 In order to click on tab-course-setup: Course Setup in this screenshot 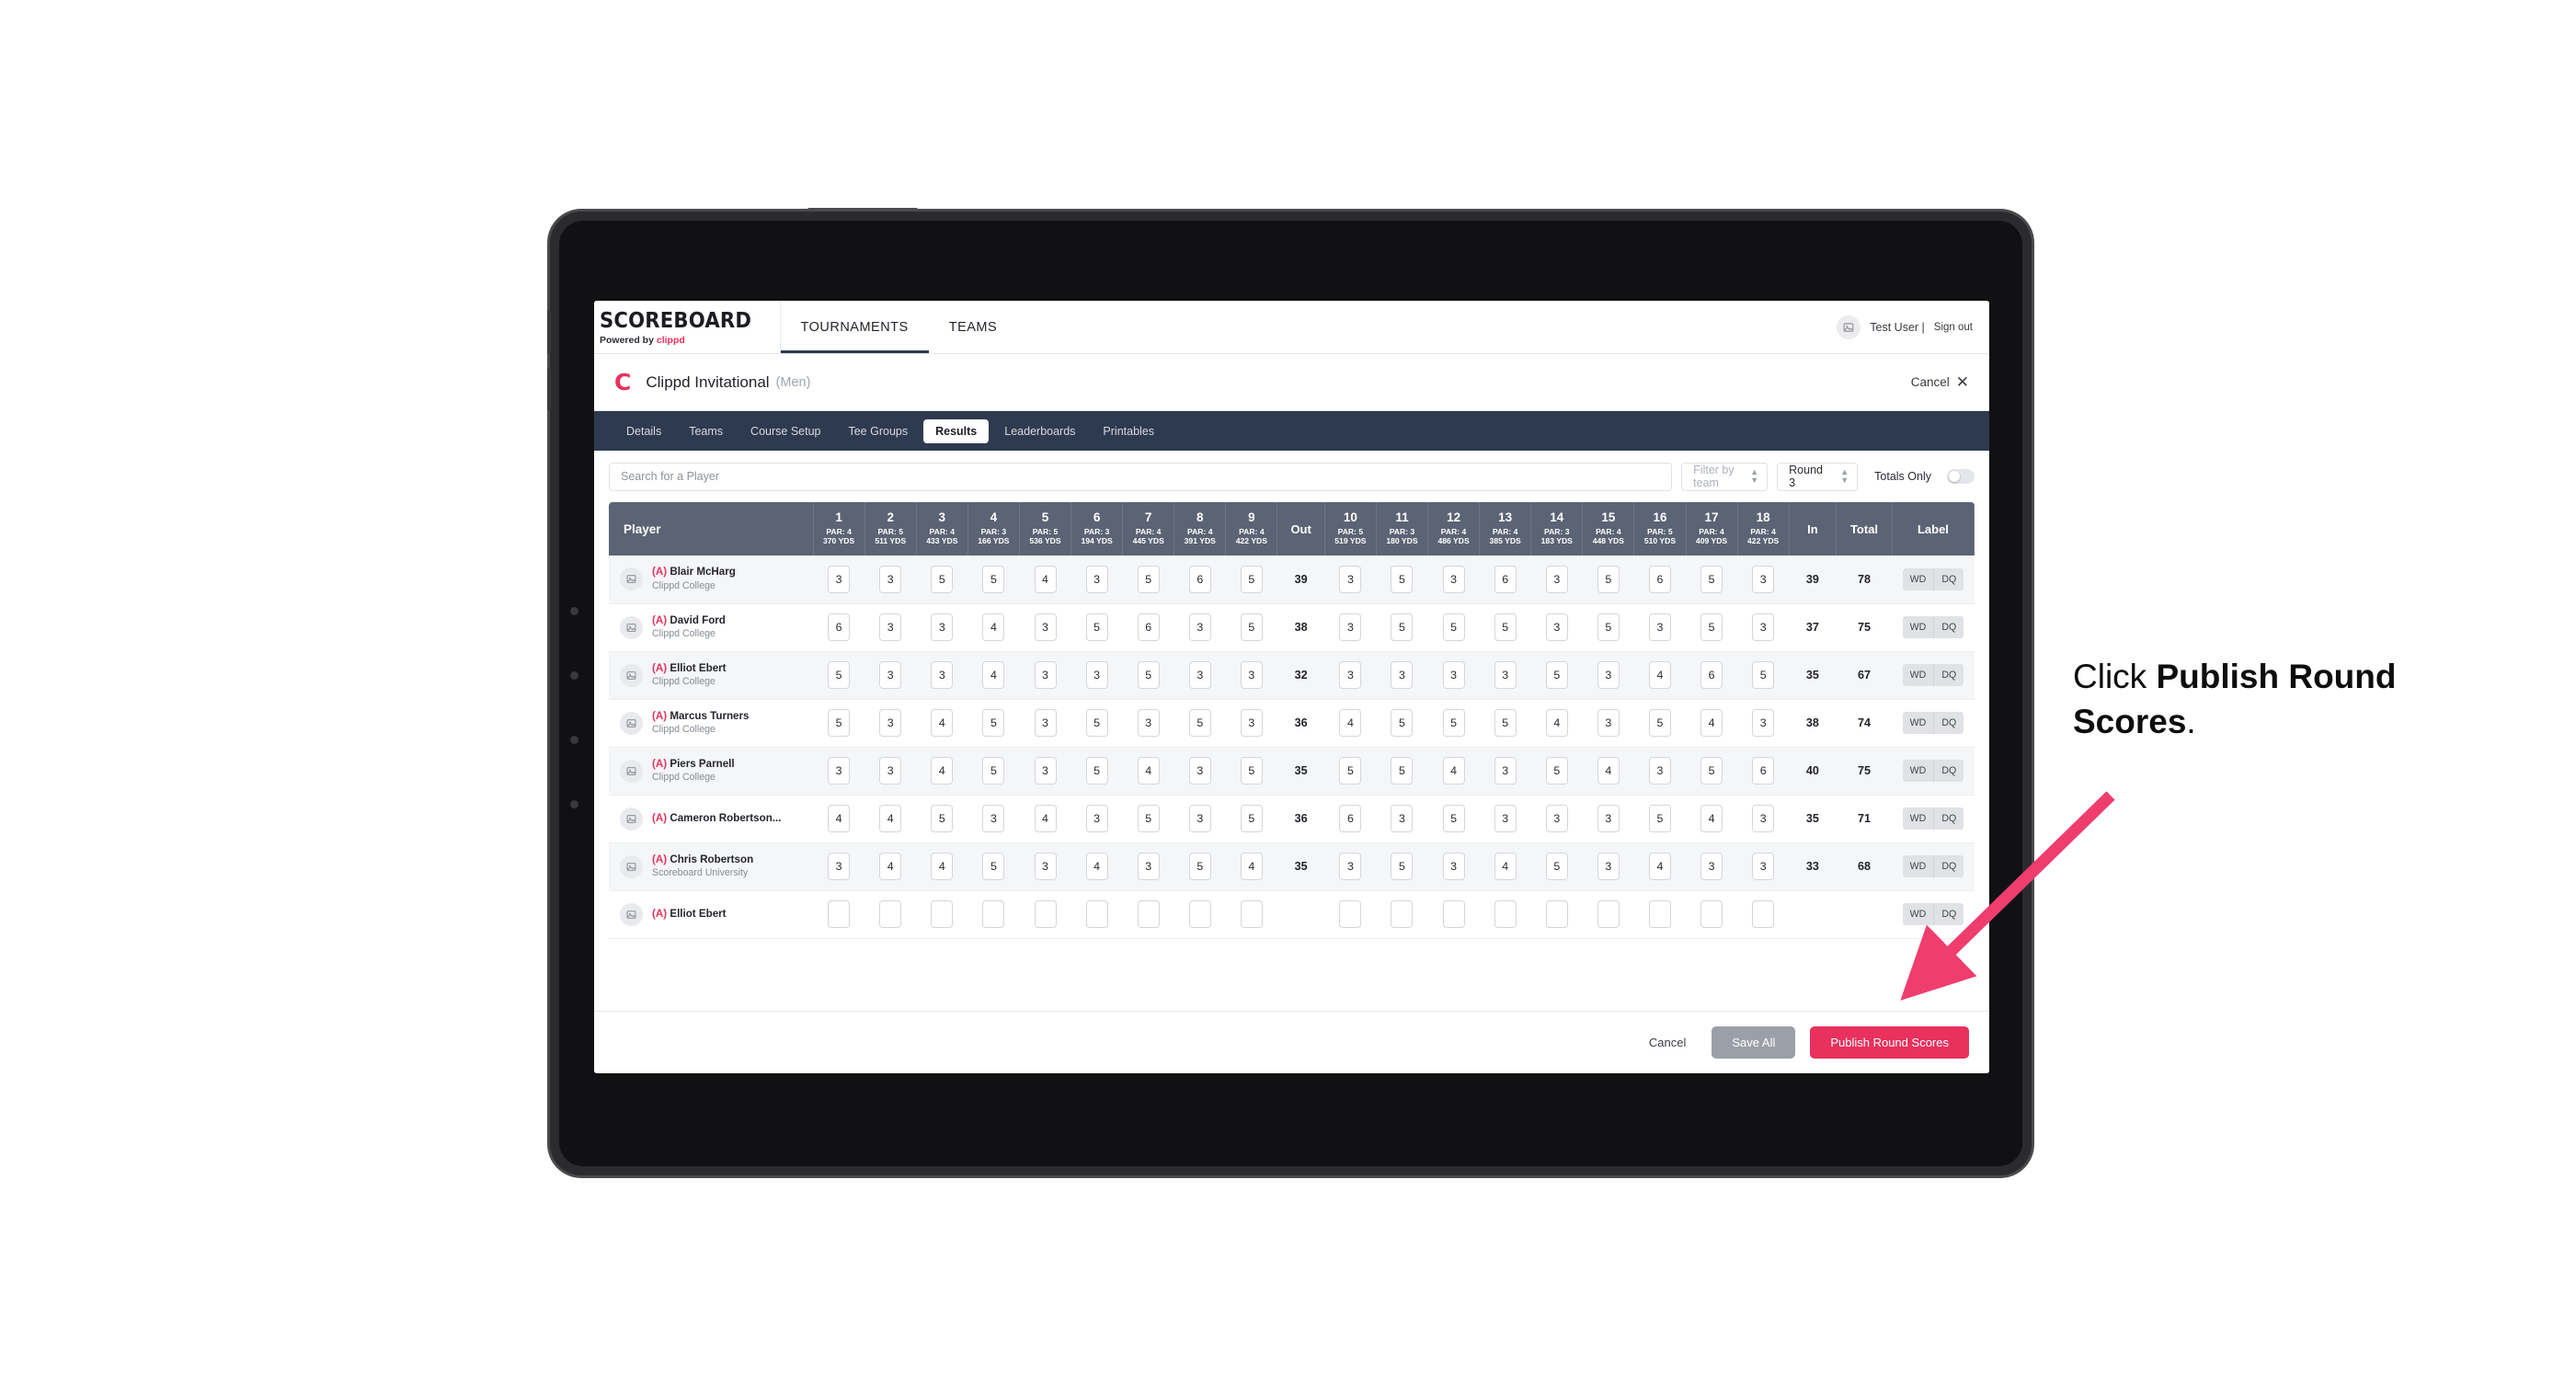, I will do `click(785, 431)`.